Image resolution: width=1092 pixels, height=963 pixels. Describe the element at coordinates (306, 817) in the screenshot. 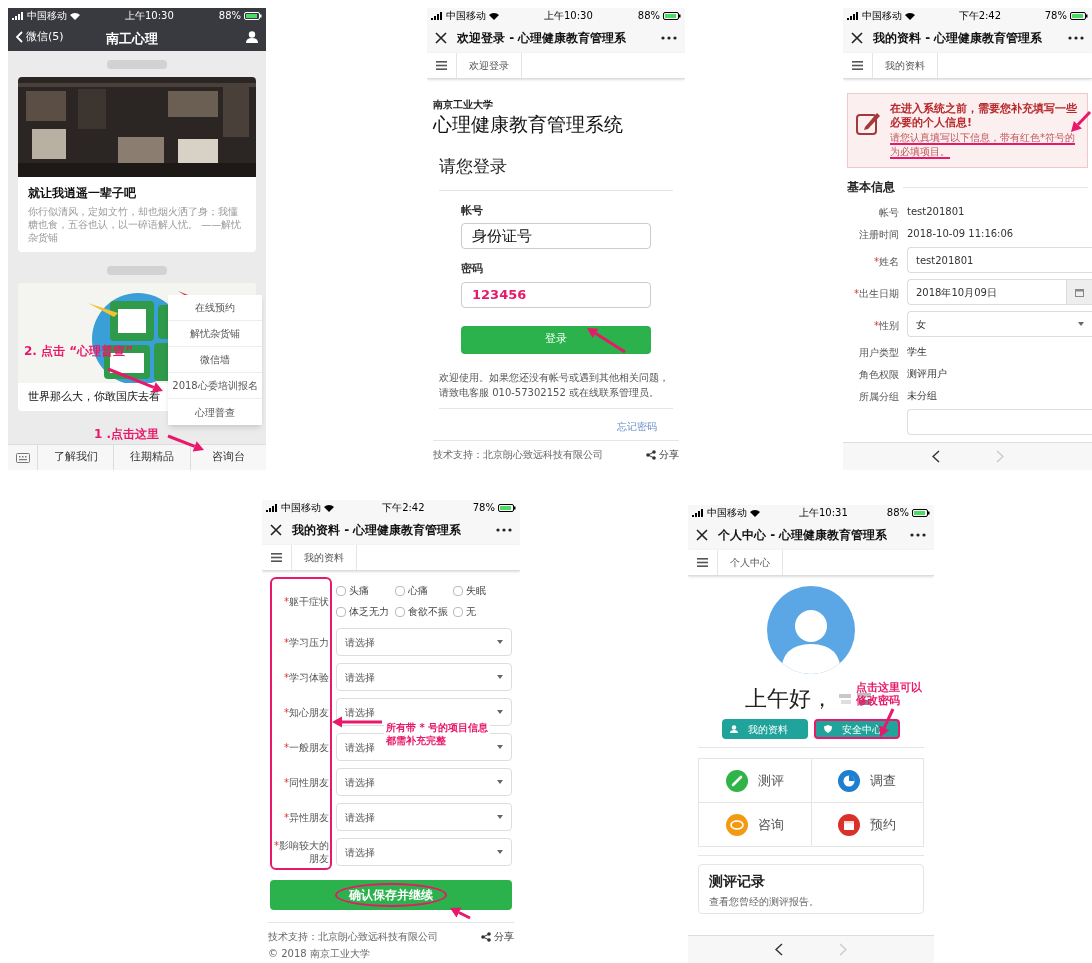

I see `field-label: *异性朋友` at that location.